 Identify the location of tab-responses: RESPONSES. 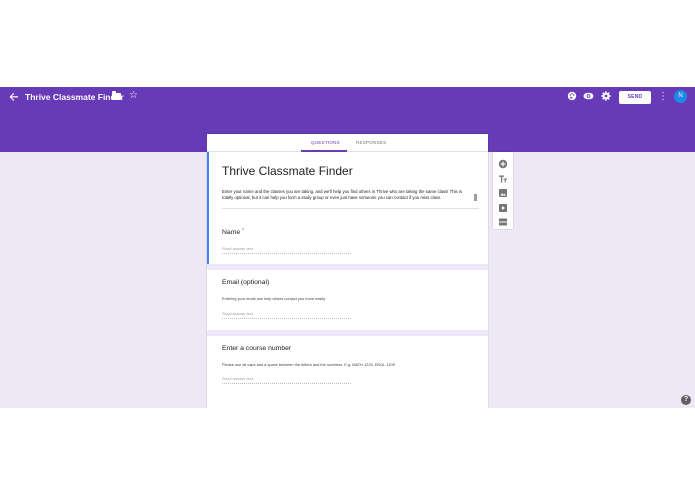
(371, 142).